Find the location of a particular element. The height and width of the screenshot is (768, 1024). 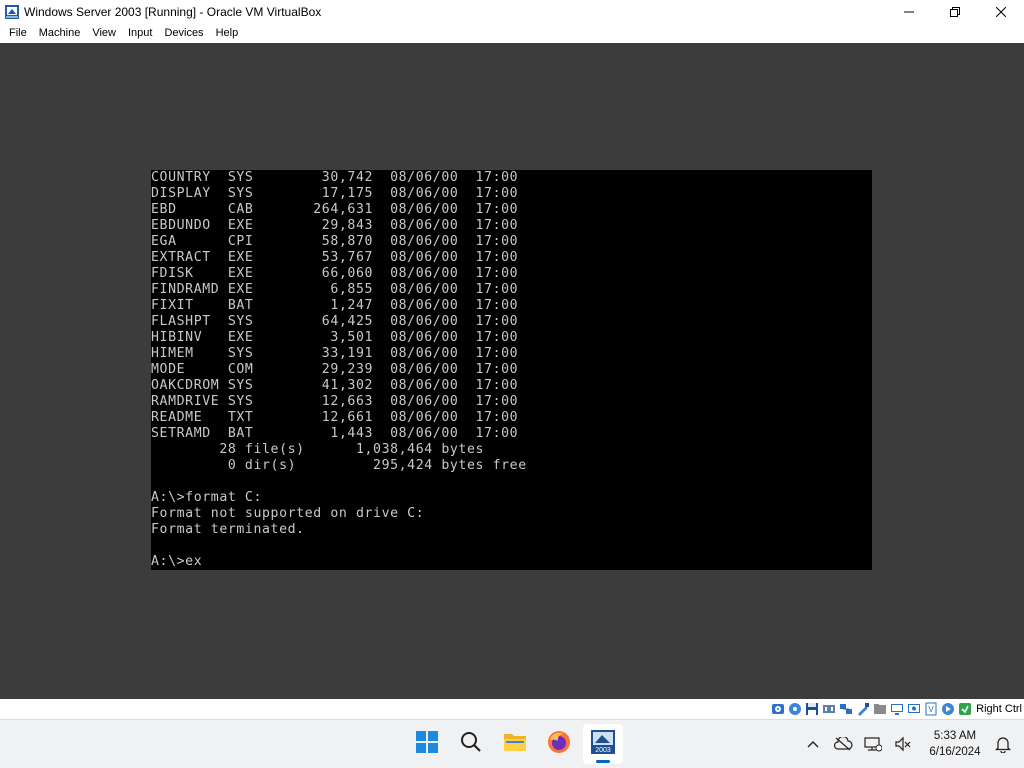

network-icon is located at coordinates (845, 709).